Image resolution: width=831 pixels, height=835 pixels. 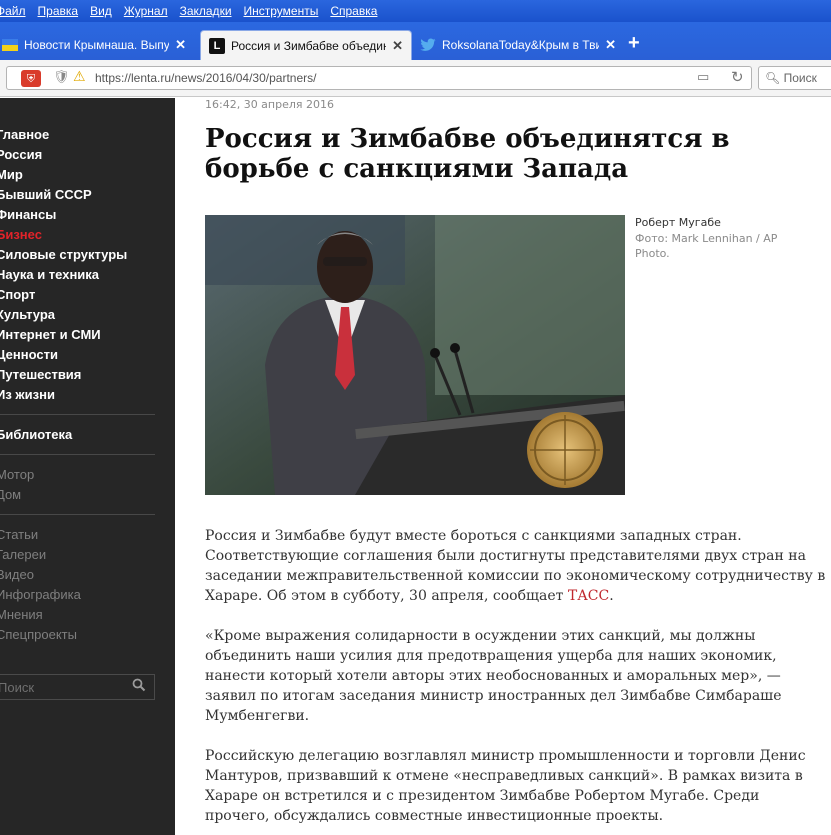 I want to click on tab-twitter: RoksolanaToday&Крым в Тви... ✕, so click(x=518, y=45).